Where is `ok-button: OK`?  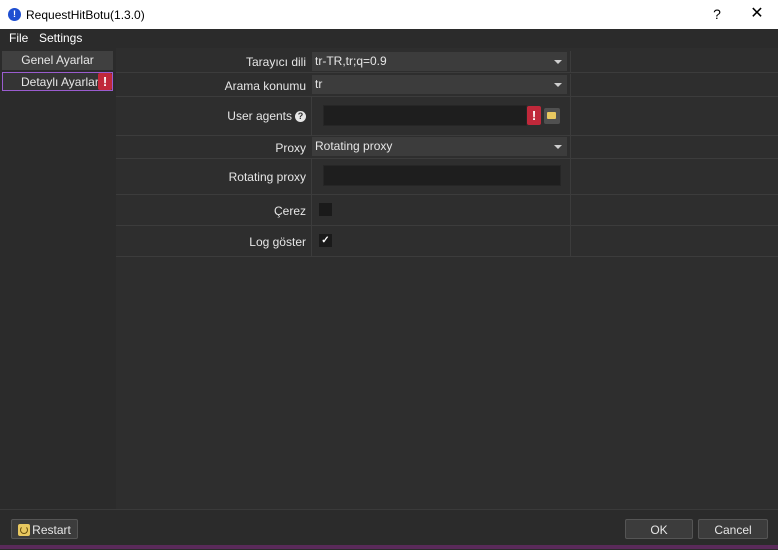
ok-button: OK is located at coordinates (659, 529).